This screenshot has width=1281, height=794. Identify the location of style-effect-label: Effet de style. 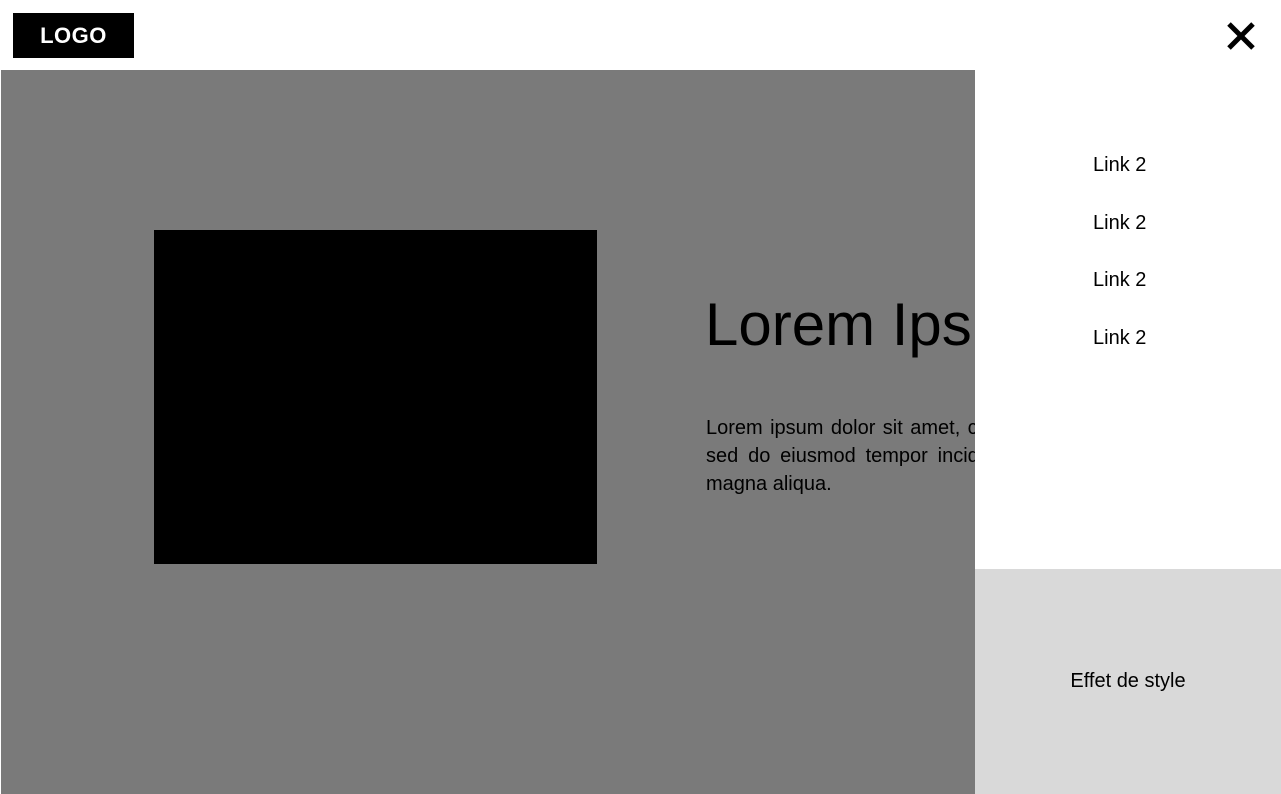
(1128, 681).